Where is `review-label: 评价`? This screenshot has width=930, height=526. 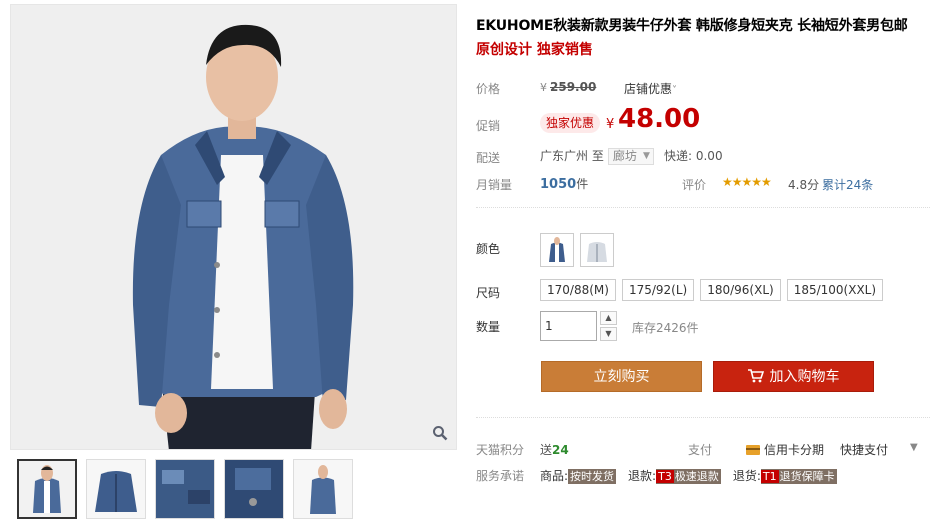
review-label: 评价 is located at coordinates (694, 185).